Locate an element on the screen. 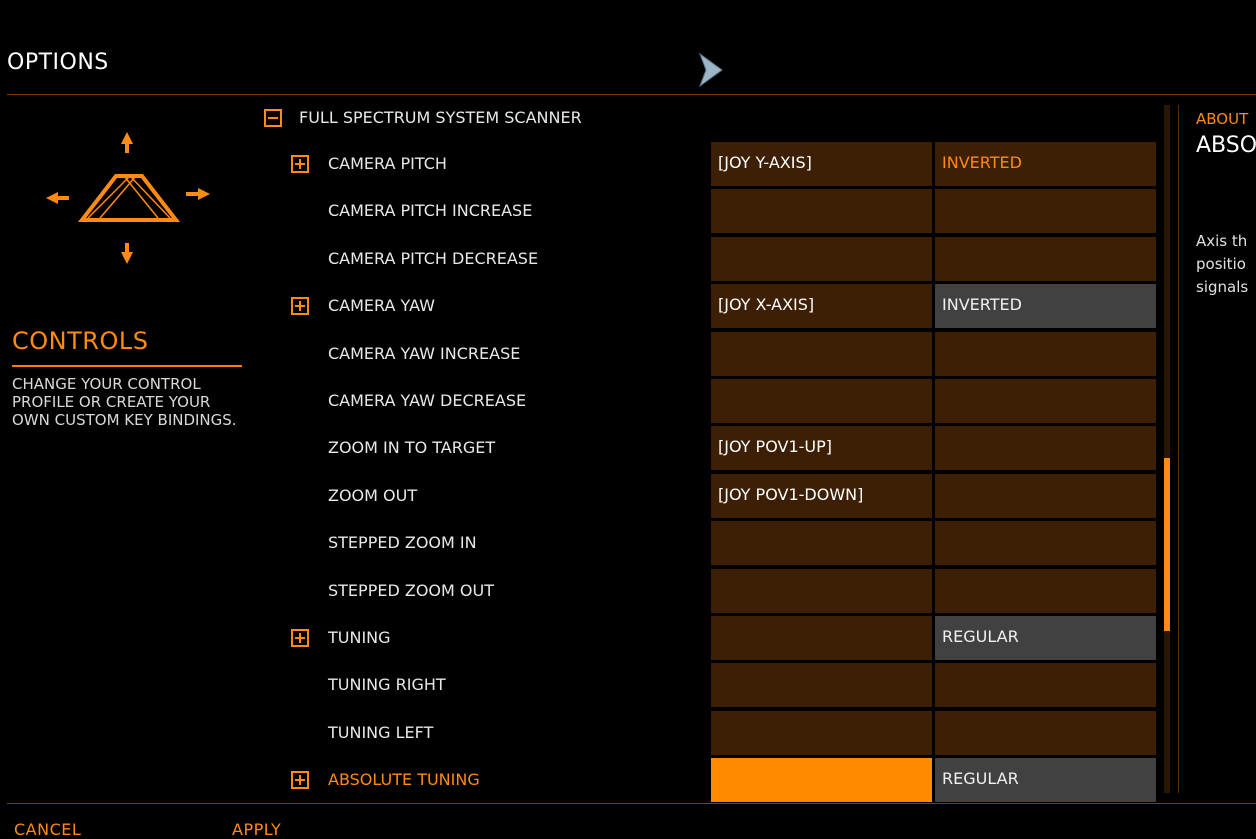 This screenshot has height=839, width=1256. panel-divider is located at coordinates (1178, 449).